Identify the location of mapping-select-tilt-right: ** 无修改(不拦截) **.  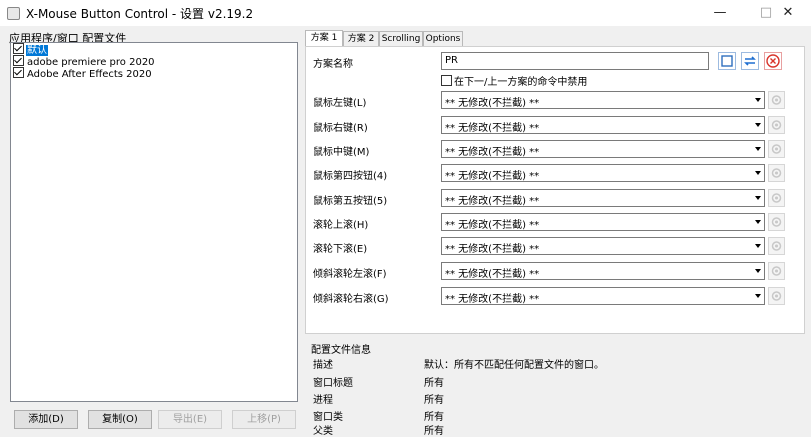
(603, 296).